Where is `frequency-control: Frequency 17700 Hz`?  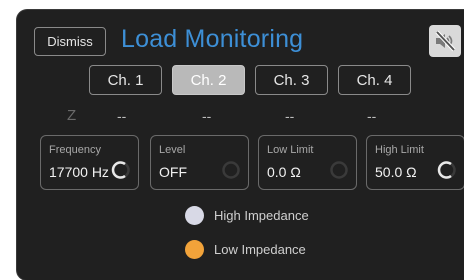
frequency-control: Frequency 17700 Hz is located at coordinates (89, 162).